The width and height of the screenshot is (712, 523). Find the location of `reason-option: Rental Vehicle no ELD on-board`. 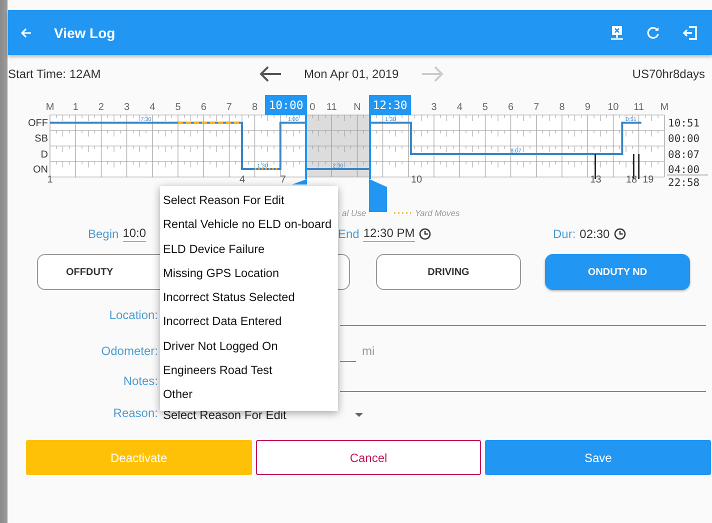

reason-option: Rental Vehicle no ELD on-board is located at coordinates (249, 224).